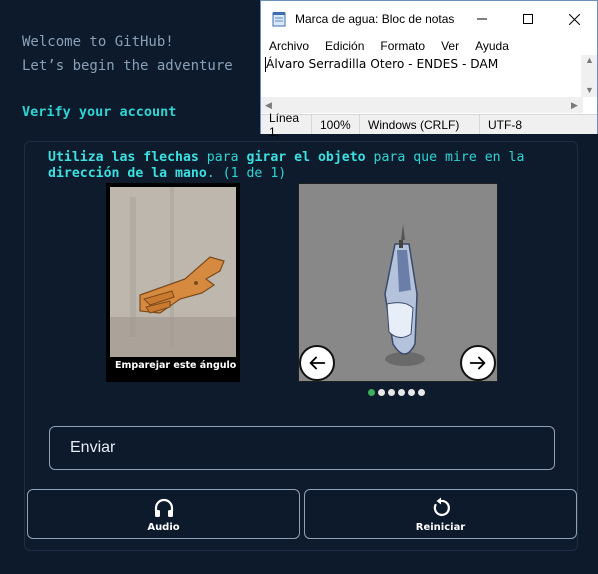  I want to click on scroll-right-arrow-icon: ▶, so click(574, 105).